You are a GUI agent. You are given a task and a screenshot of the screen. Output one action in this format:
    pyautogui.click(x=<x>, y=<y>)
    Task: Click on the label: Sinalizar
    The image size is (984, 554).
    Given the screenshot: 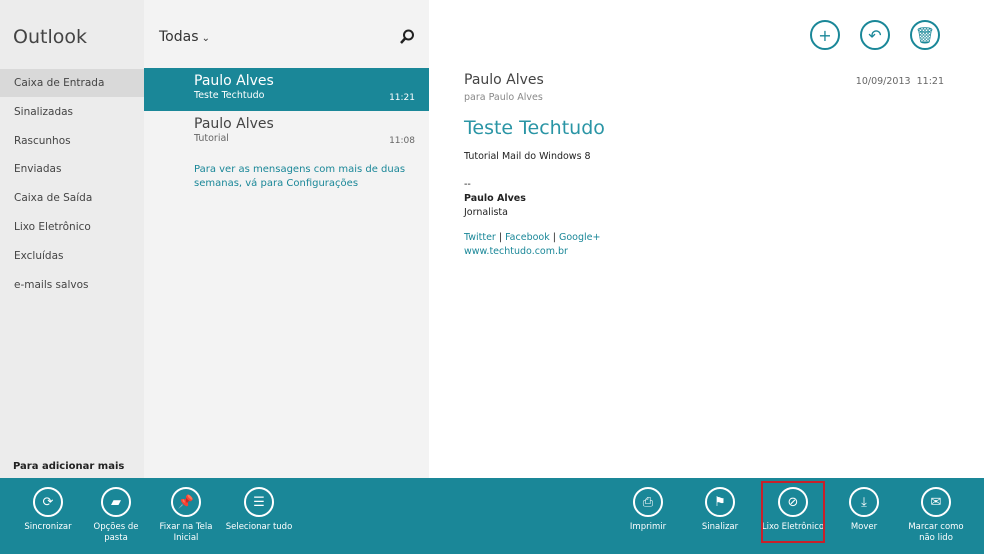 What is the action you would take?
    pyautogui.click(x=720, y=527)
    